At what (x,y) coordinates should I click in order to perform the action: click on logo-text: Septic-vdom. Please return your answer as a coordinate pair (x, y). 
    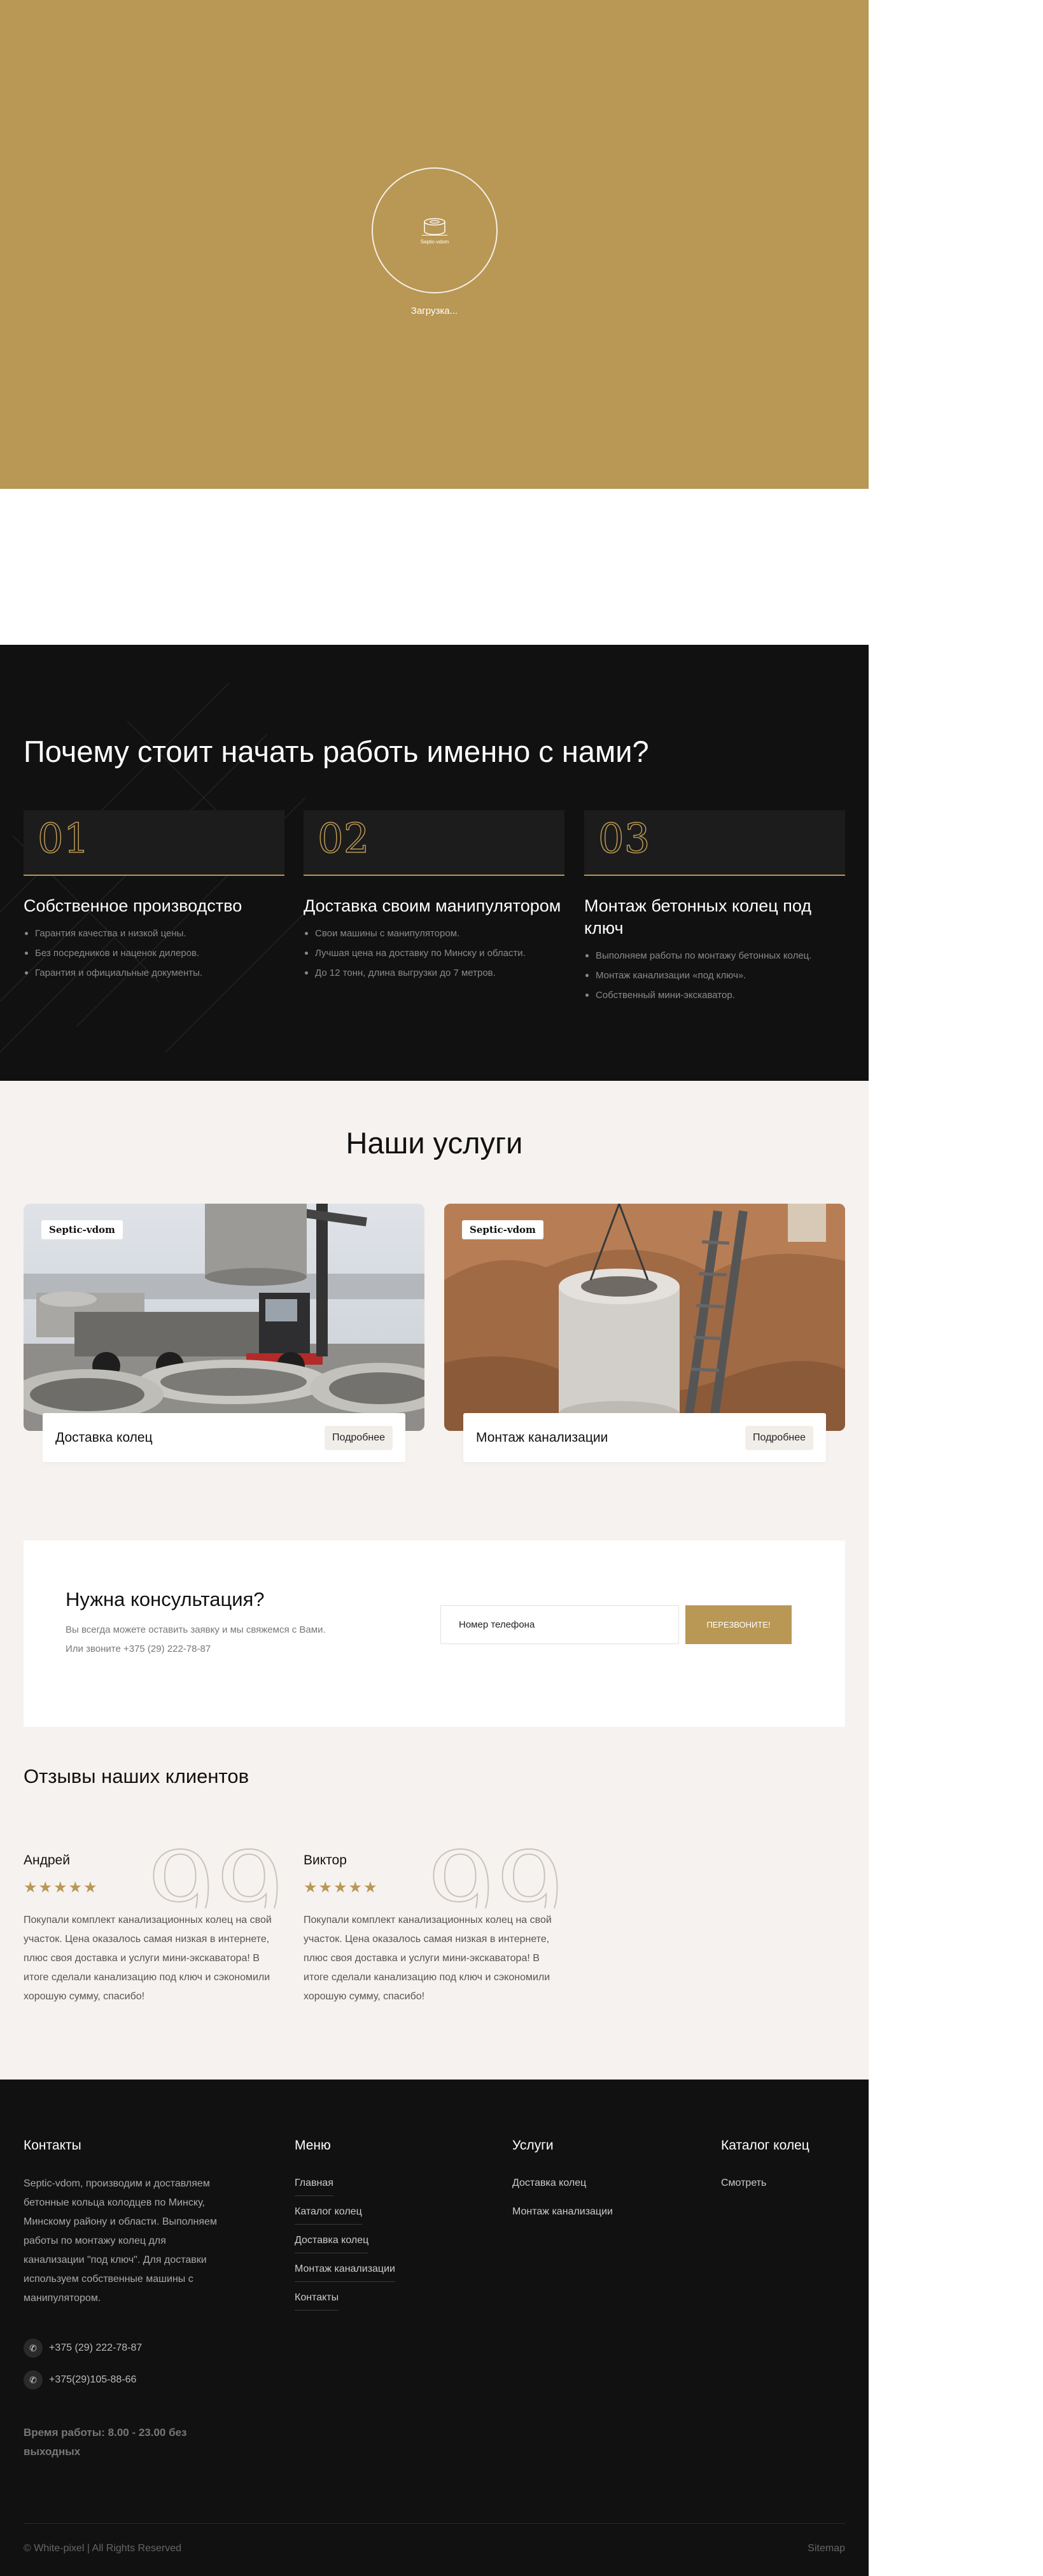
    Looking at the image, I should click on (434, 242).